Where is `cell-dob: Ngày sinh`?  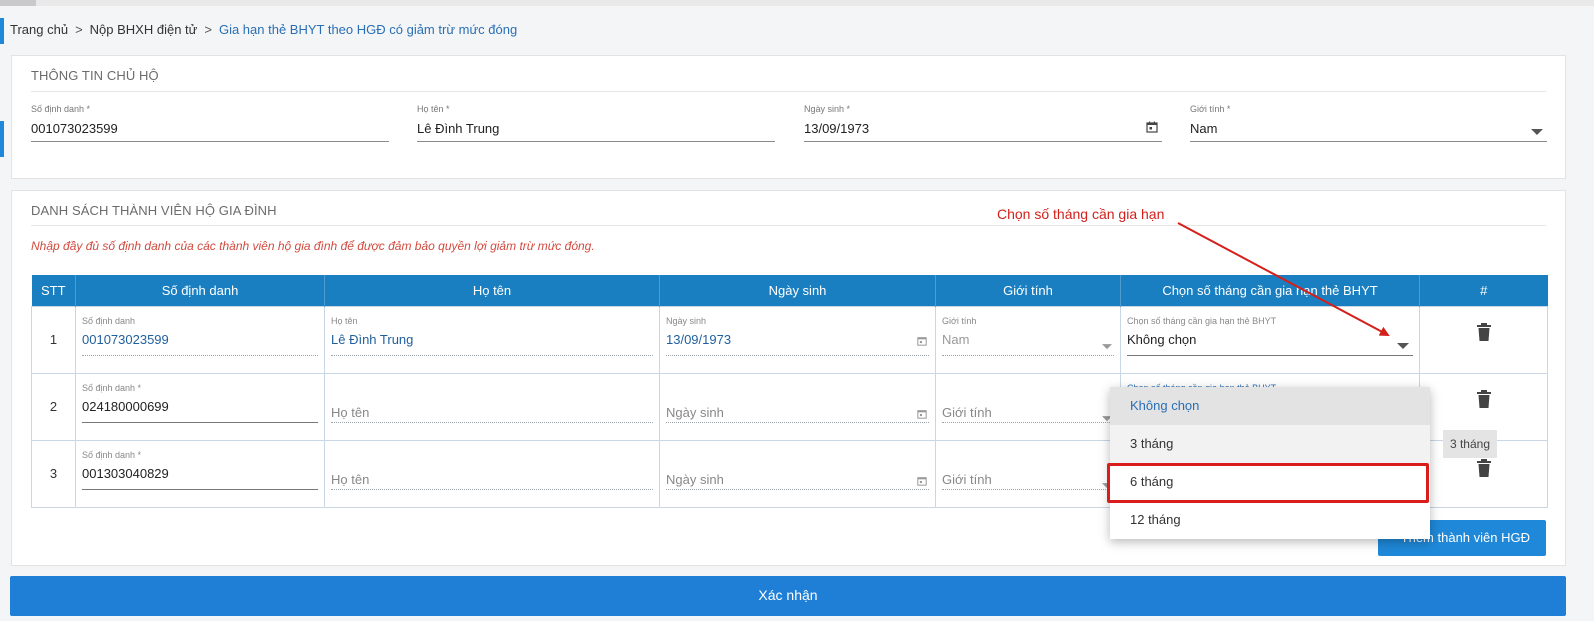
cell-dob: Ngày sinh is located at coordinates (797, 406).